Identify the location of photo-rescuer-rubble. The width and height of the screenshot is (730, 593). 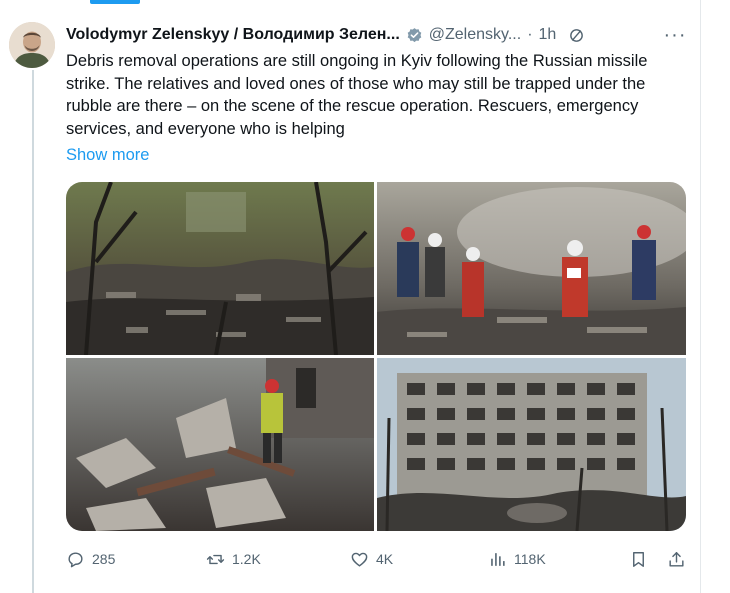
(220, 444).